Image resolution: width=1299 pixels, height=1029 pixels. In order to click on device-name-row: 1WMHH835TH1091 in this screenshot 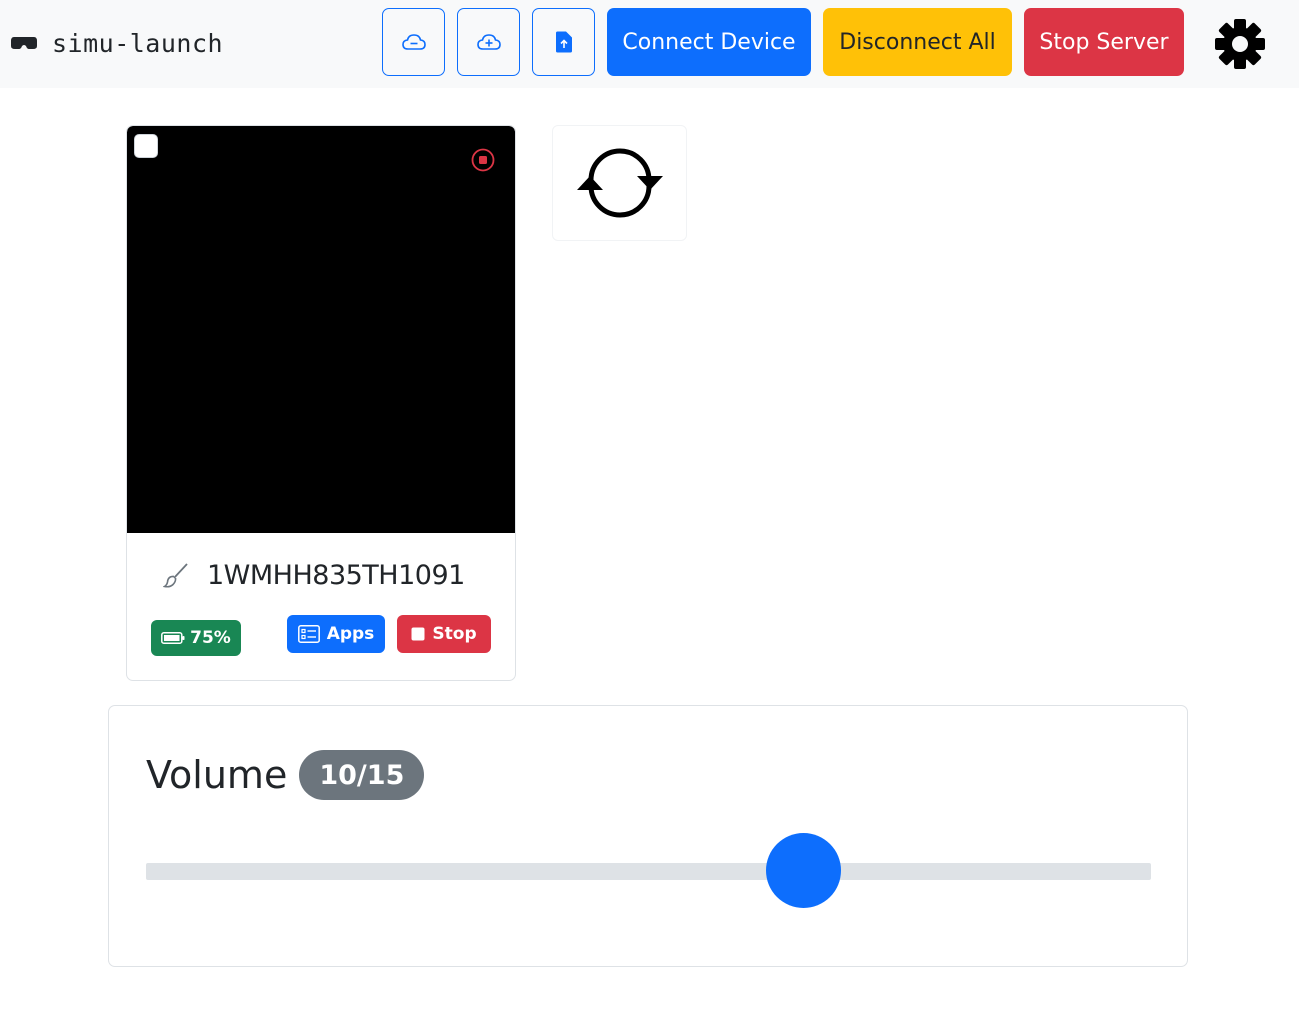, I will do `click(314, 575)`.